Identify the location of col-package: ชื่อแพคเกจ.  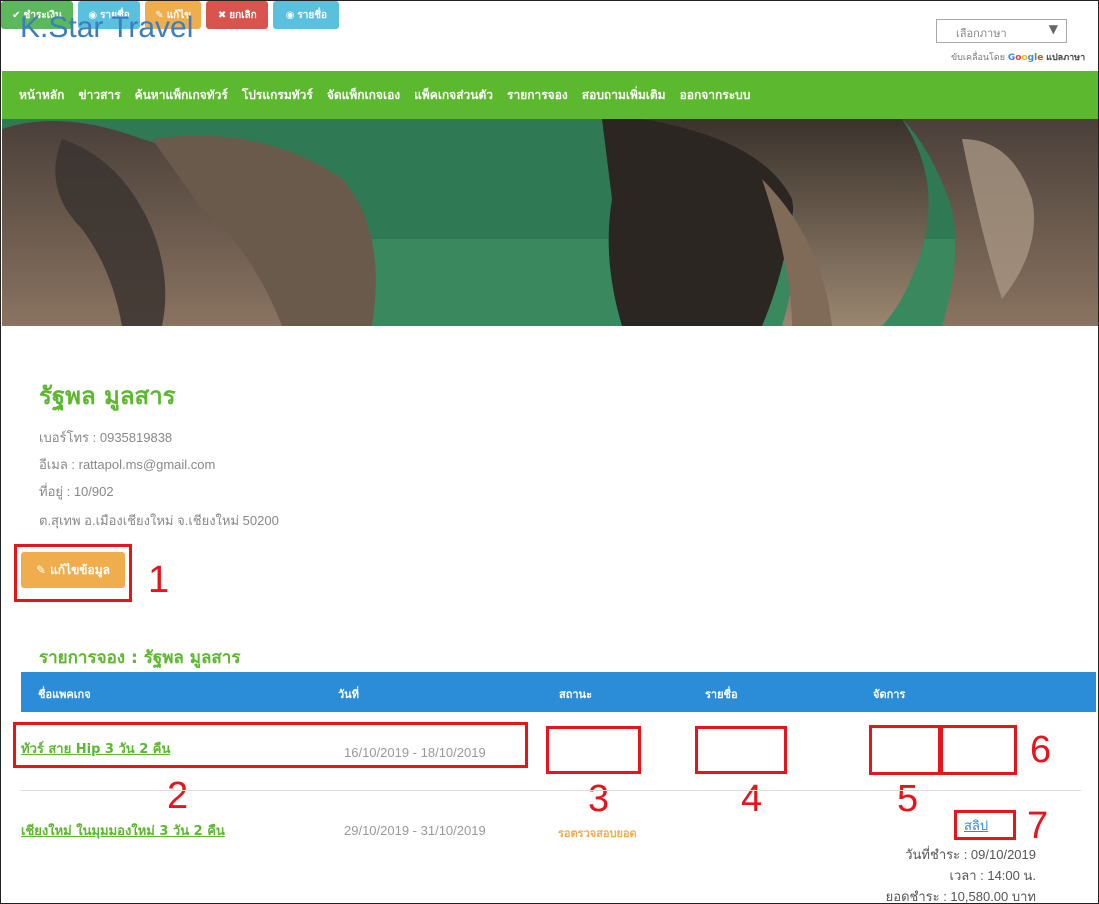
(64, 694).